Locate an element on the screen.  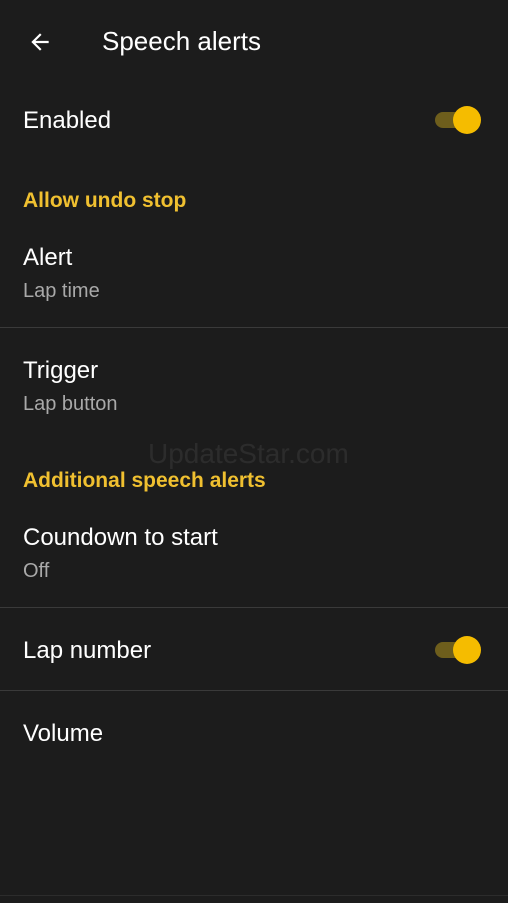
alert-label: Alert is located at coordinates (48, 257).